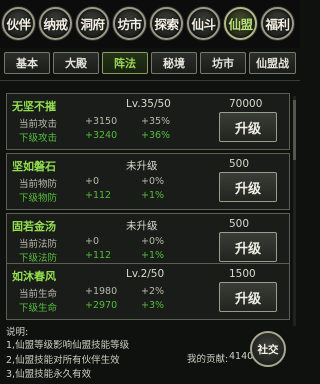  Describe the element at coordinates (101, 305) in the screenshot. I see `next-flat-value: +2970` at that location.